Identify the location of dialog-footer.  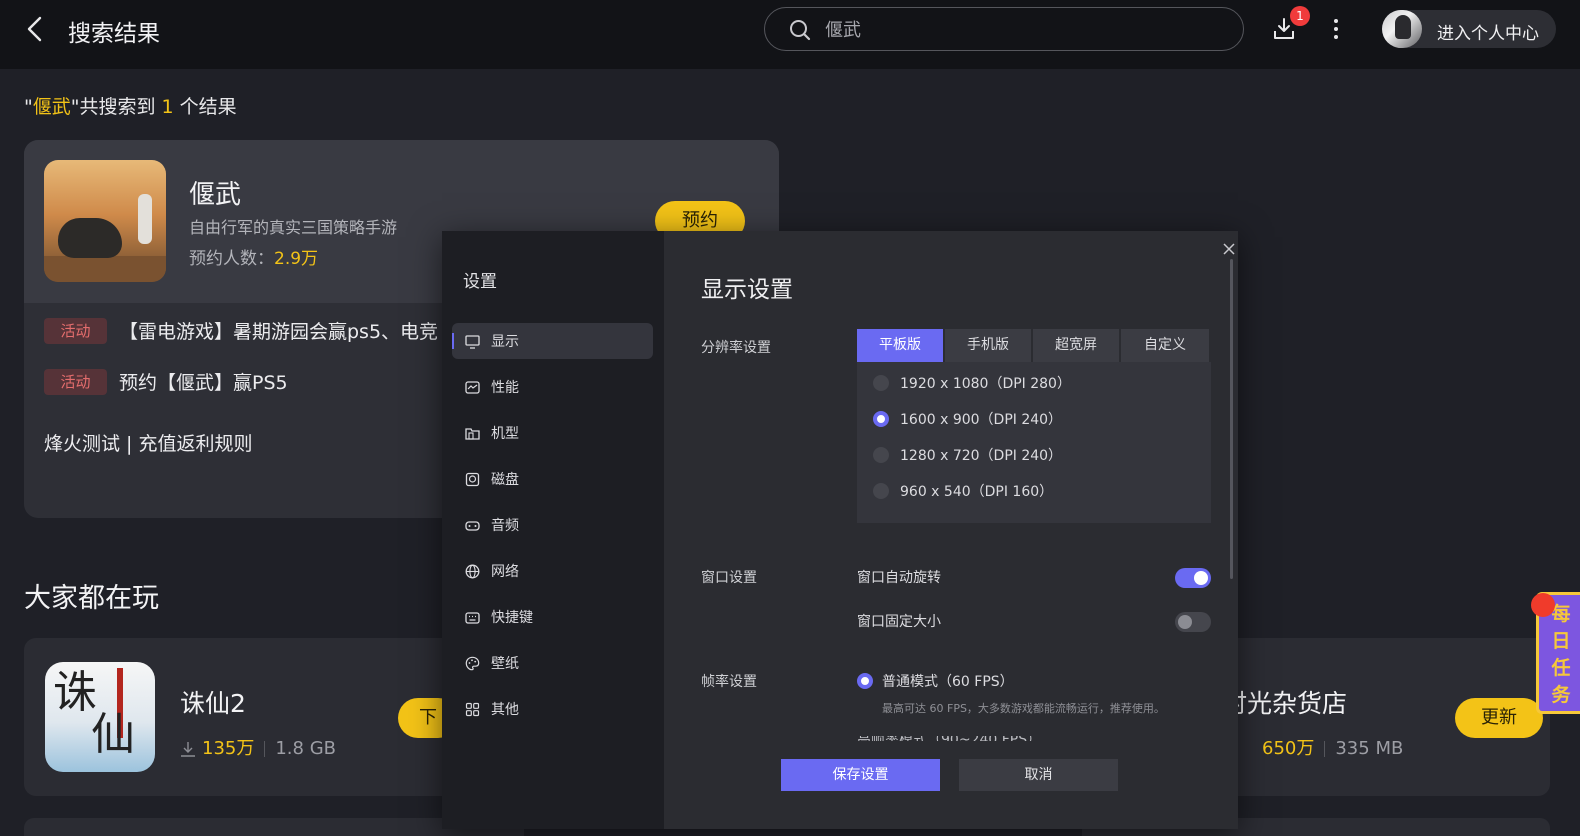
(951, 776).